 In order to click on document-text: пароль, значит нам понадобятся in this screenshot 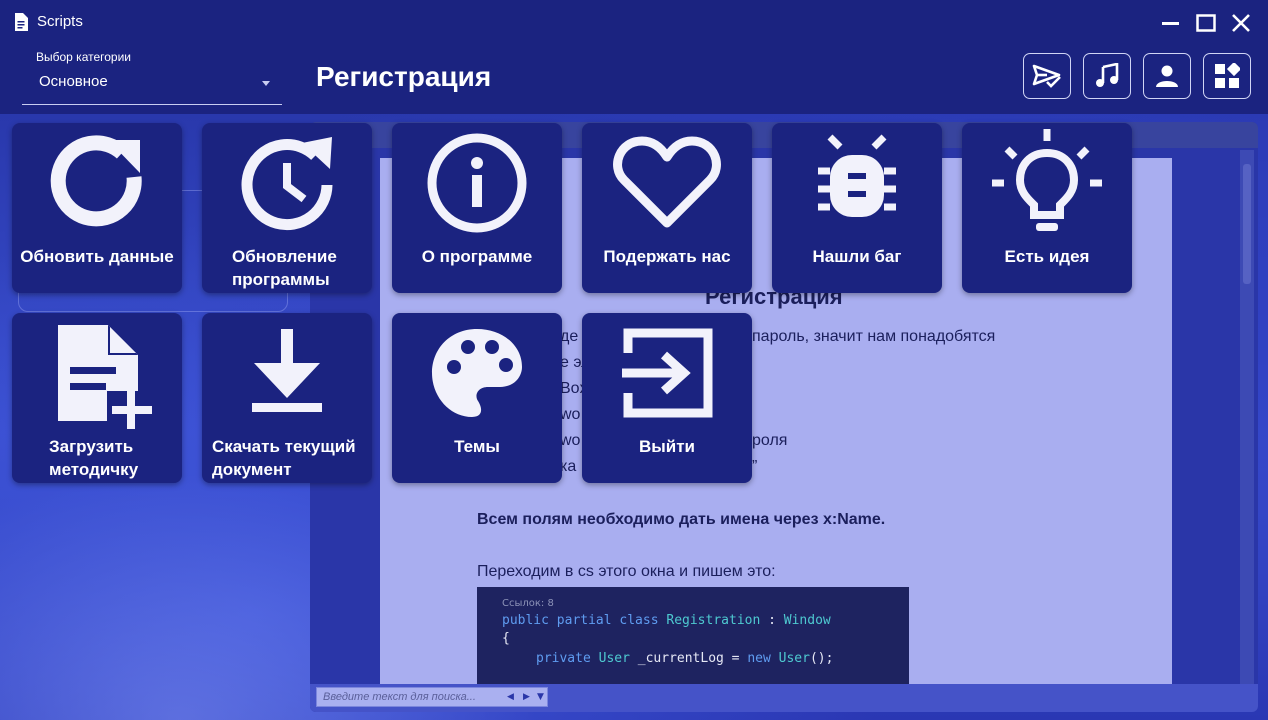, I will do `click(874, 336)`.